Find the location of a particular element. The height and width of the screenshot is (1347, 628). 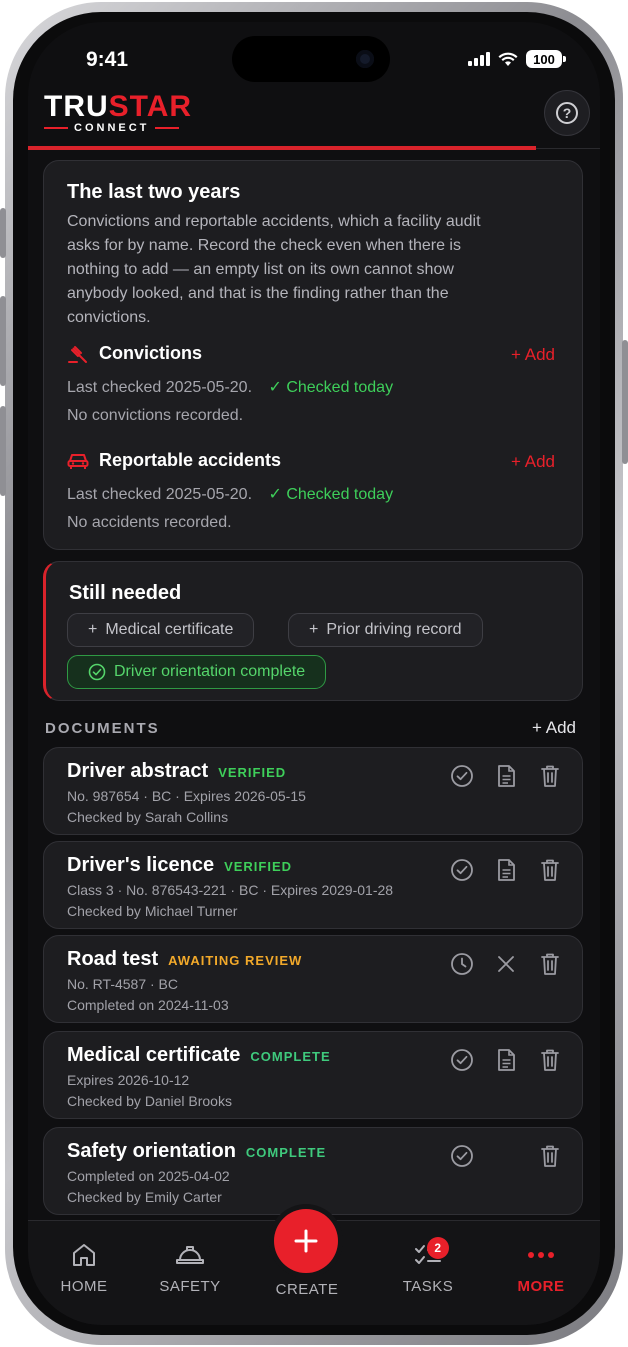

nav-home-label: HOME is located at coordinates (84, 1286).